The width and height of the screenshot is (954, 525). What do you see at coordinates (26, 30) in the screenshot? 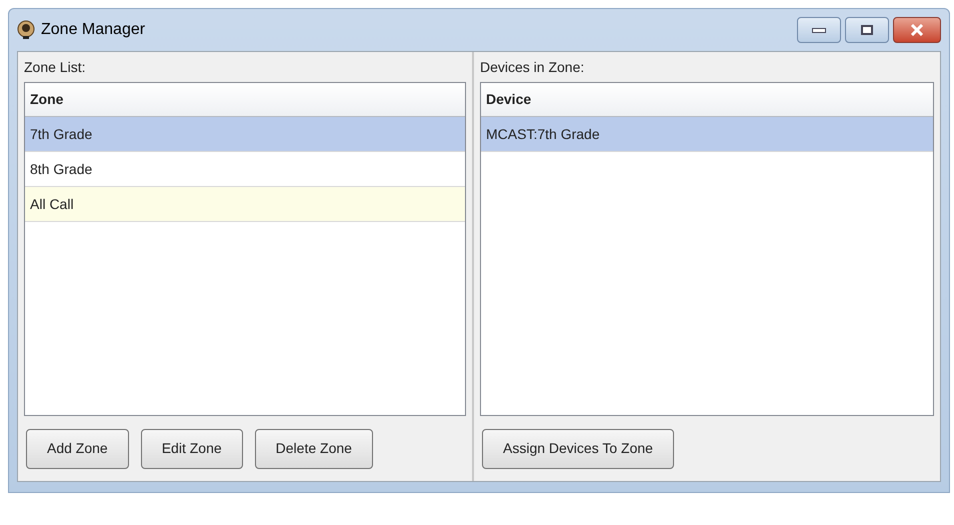
I see `app-icon` at bounding box center [26, 30].